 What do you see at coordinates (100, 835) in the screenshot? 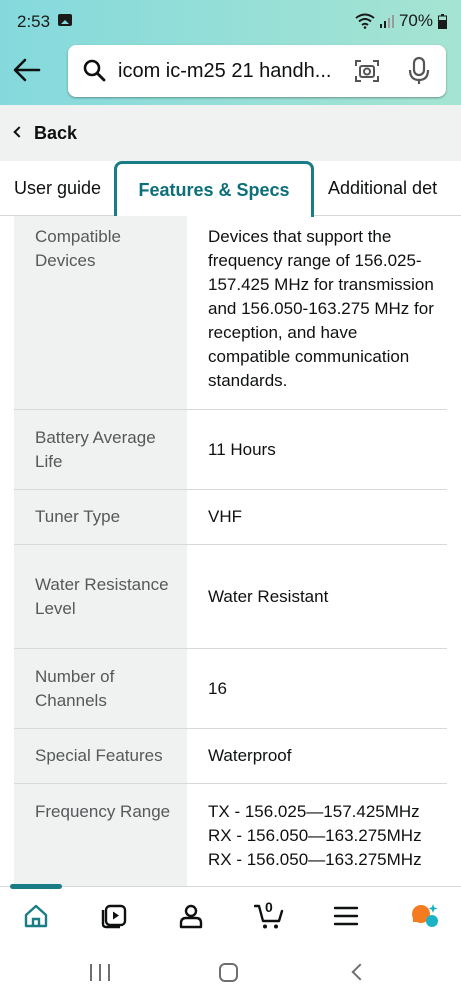
I see `spec-label: Frequency Range` at bounding box center [100, 835].